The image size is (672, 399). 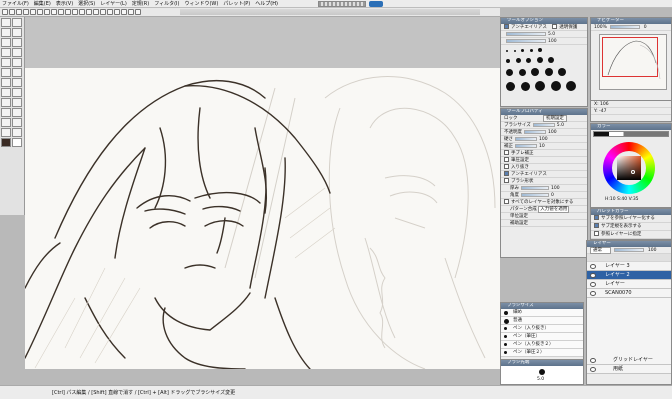 I want to click on transform-icon, so click(x=138, y=12).